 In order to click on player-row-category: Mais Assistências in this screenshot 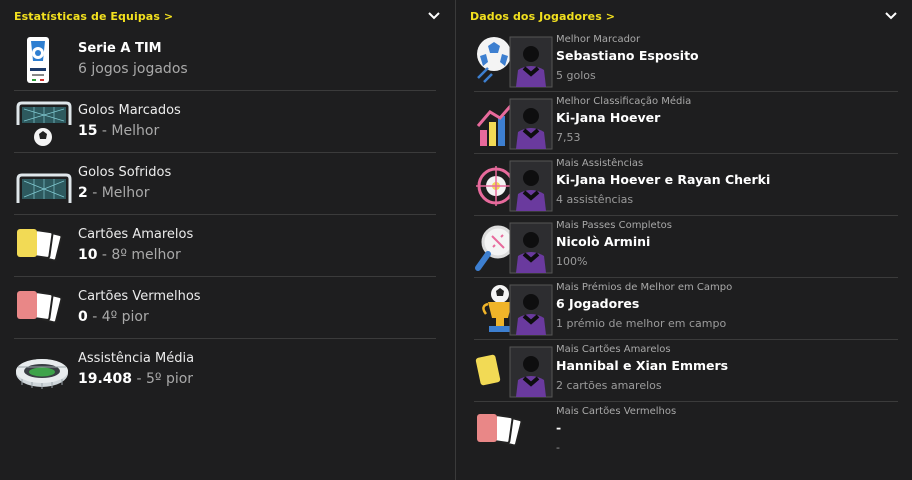, I will do `click(600, 163)`.